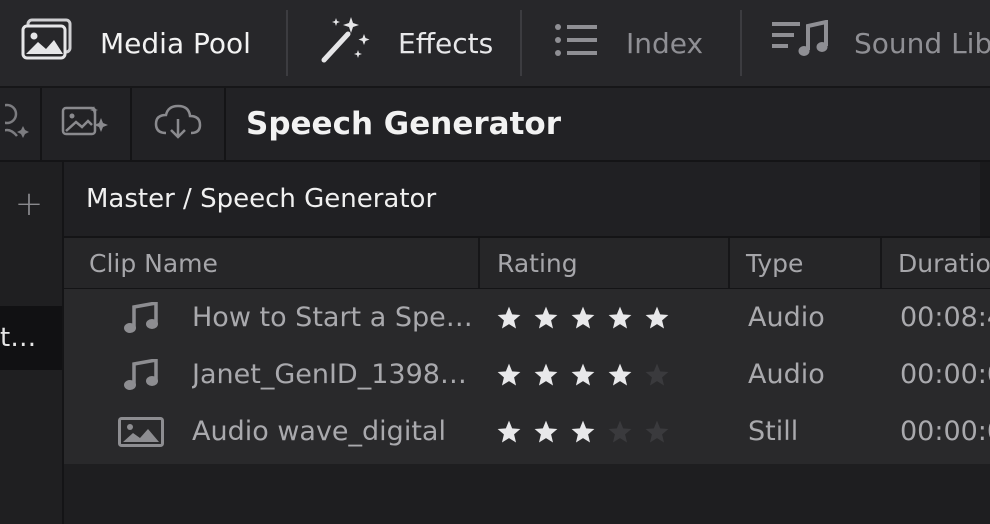 Image resolution: width=990 pixels, height=524 pixels. I want to click on media-pool-header: Speech Generator, so click(495, 125).